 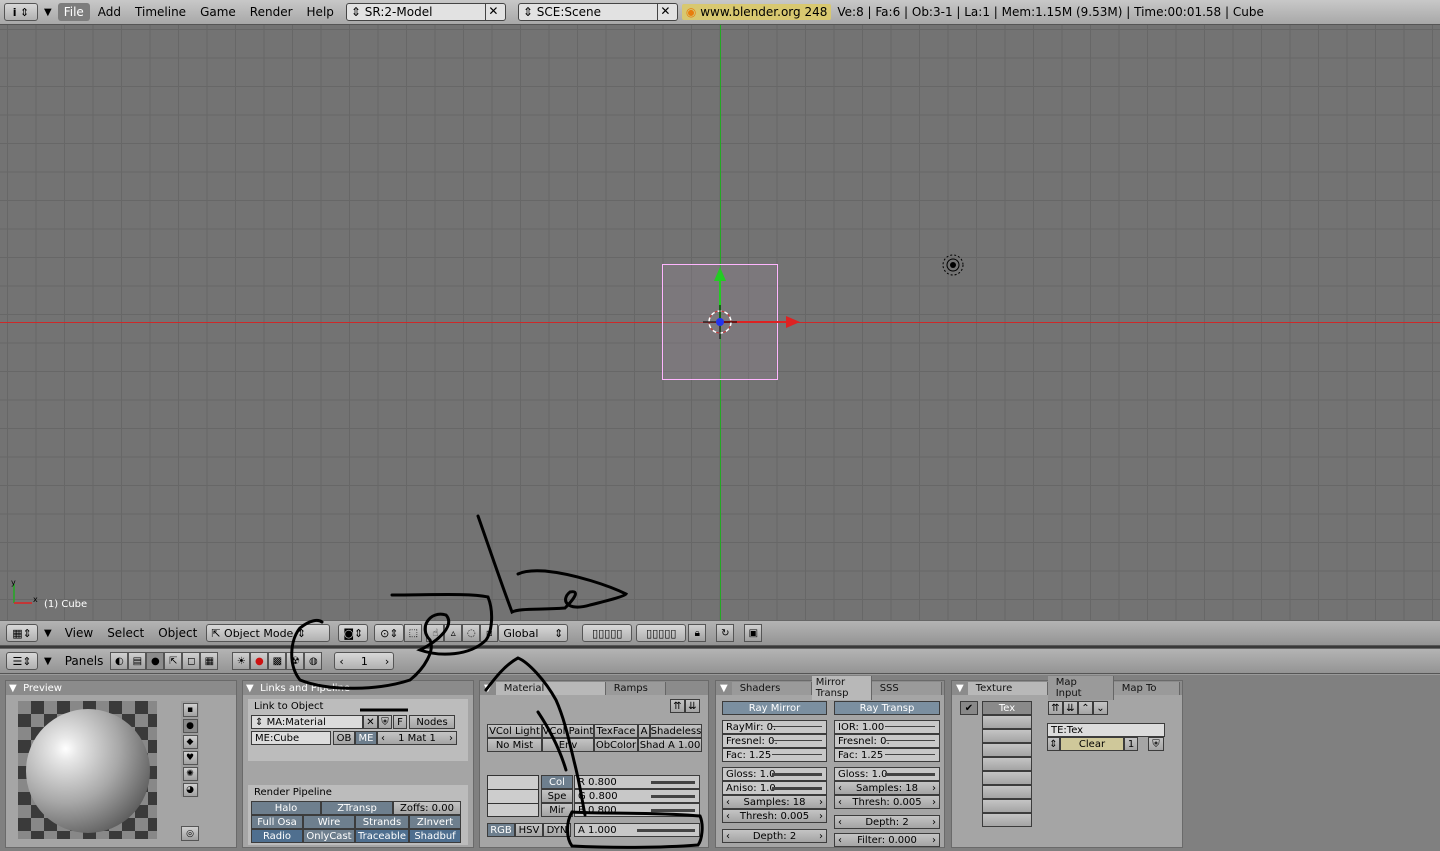 What do you see at coordinates (1156, 744) in the screenshot?
I see `texture-fake-user-icon: ⛨` at bounding box center [1156, 744].